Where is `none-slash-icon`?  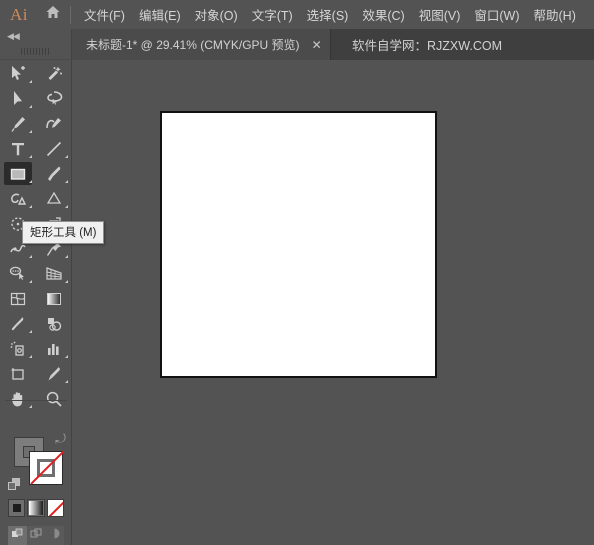
none-slash-icon is located at coordinates (46, 468).